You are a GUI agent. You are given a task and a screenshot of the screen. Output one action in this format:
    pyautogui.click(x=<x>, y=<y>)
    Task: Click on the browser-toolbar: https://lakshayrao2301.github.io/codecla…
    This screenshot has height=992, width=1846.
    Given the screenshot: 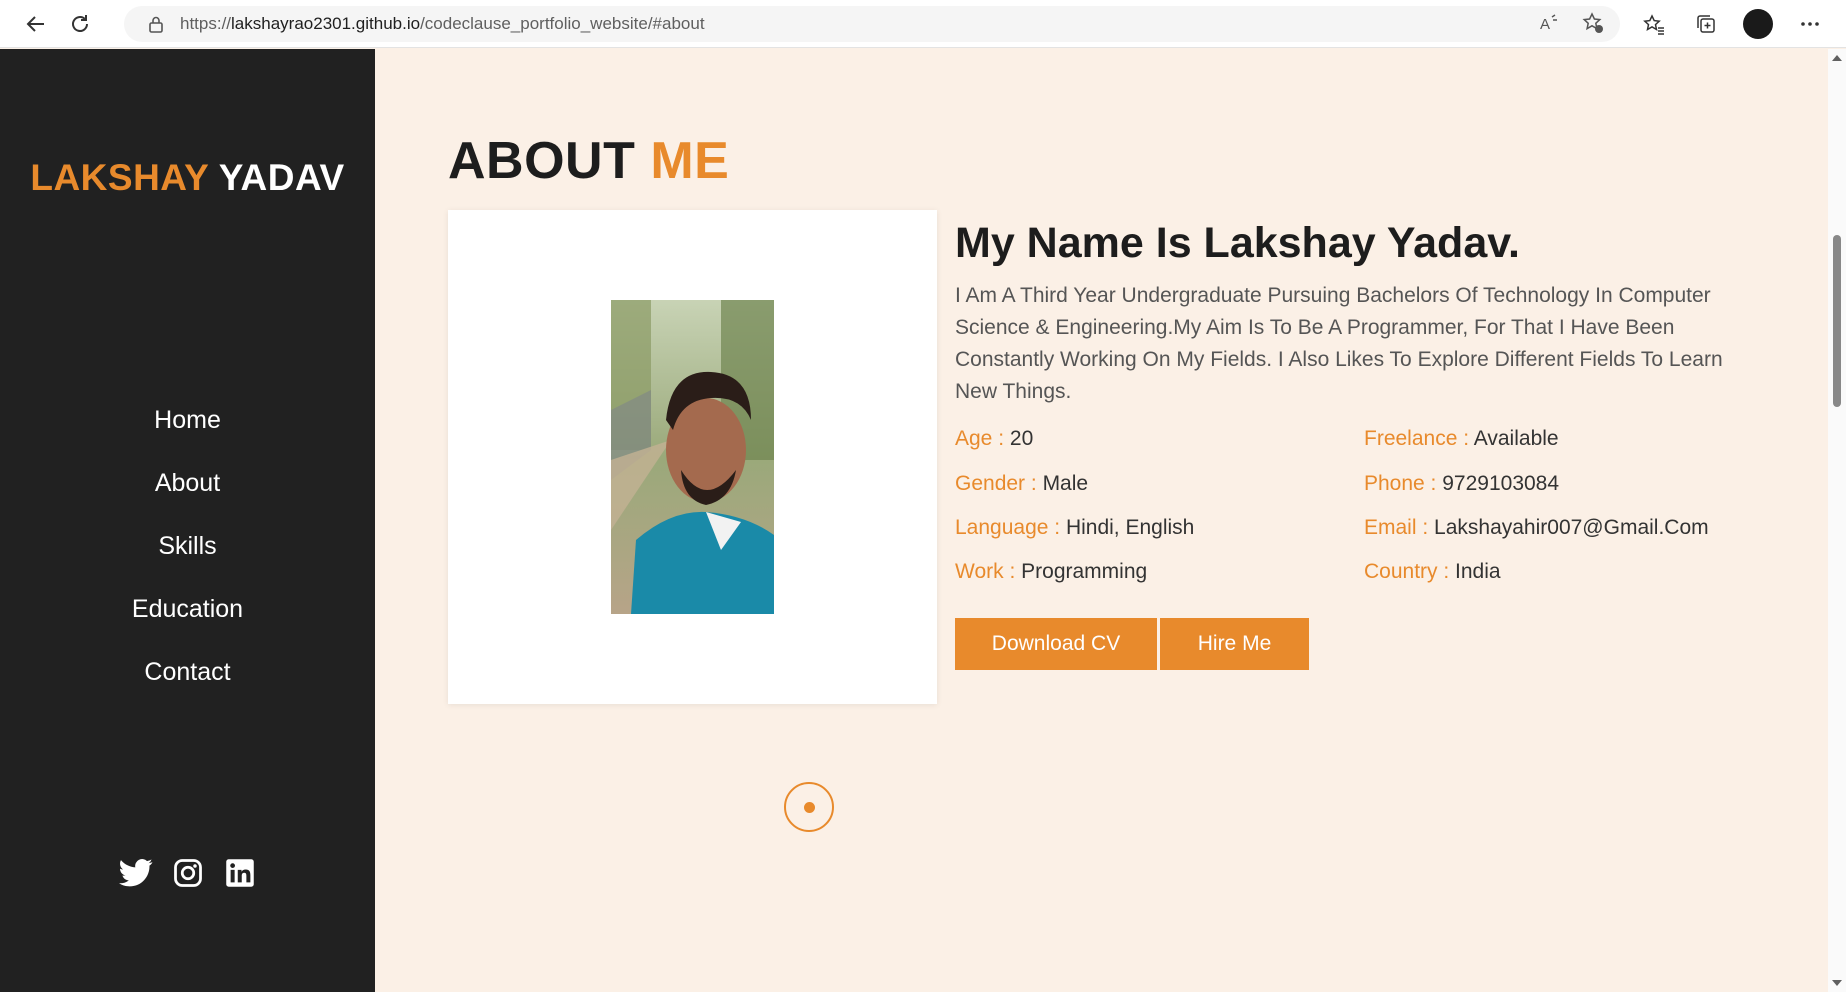 What is the action you would take?
    pyautogui.click(x=923, y=24)
    